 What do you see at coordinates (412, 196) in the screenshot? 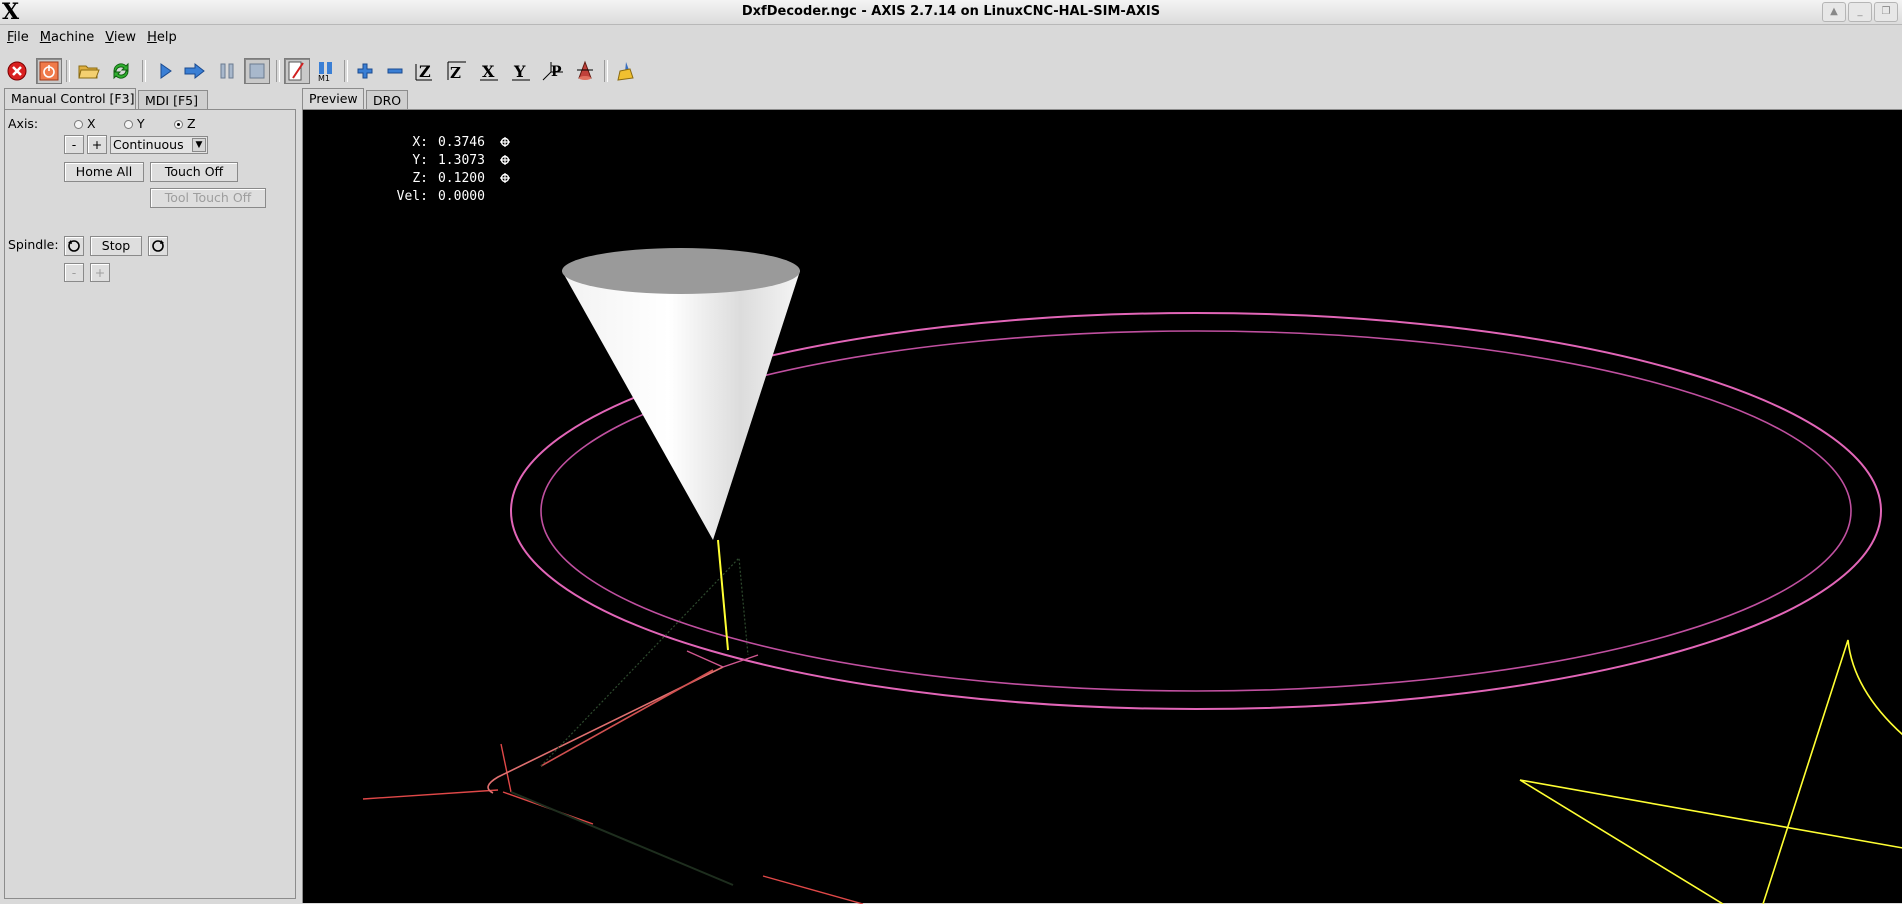
I see `dro-vel-label: Vel:` at bounding box center [412, 196].